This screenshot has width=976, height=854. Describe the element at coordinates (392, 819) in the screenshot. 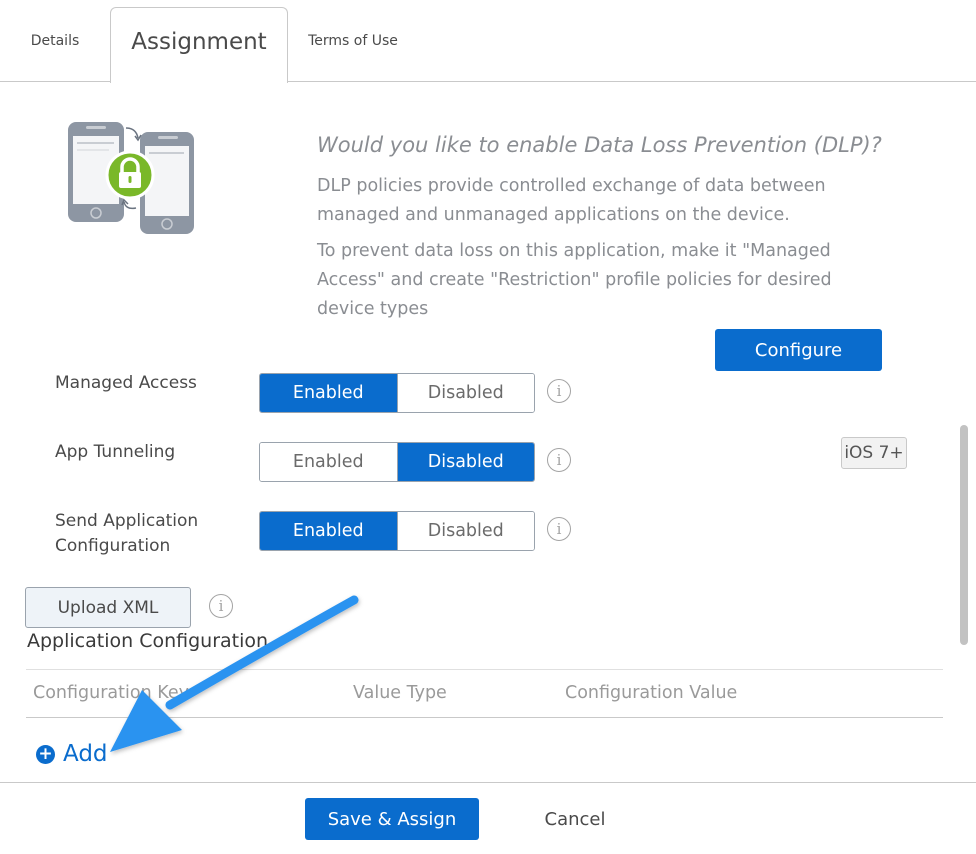

I see `save-assign-button: Save & Assign` at that location.